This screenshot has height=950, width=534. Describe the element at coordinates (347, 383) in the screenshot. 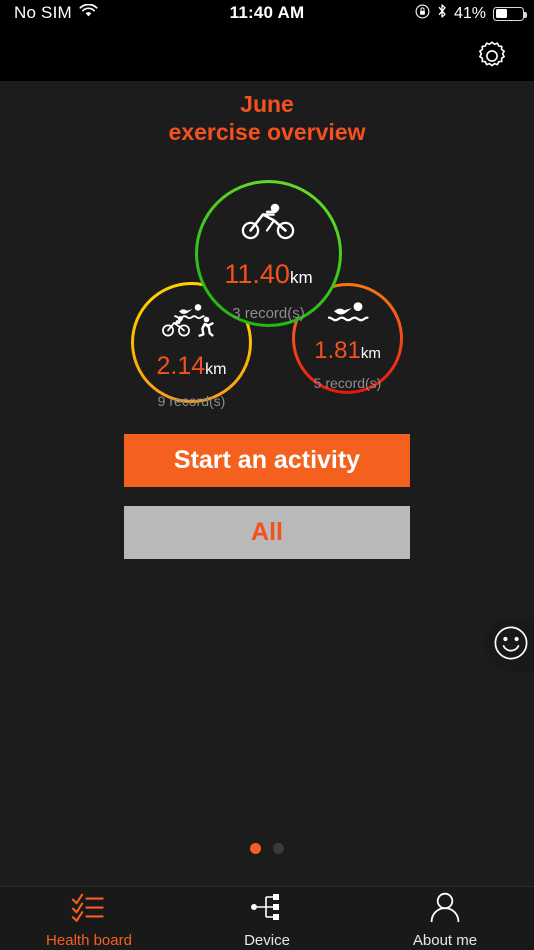

I see `swimming-records: 5 record(s)` at that location.